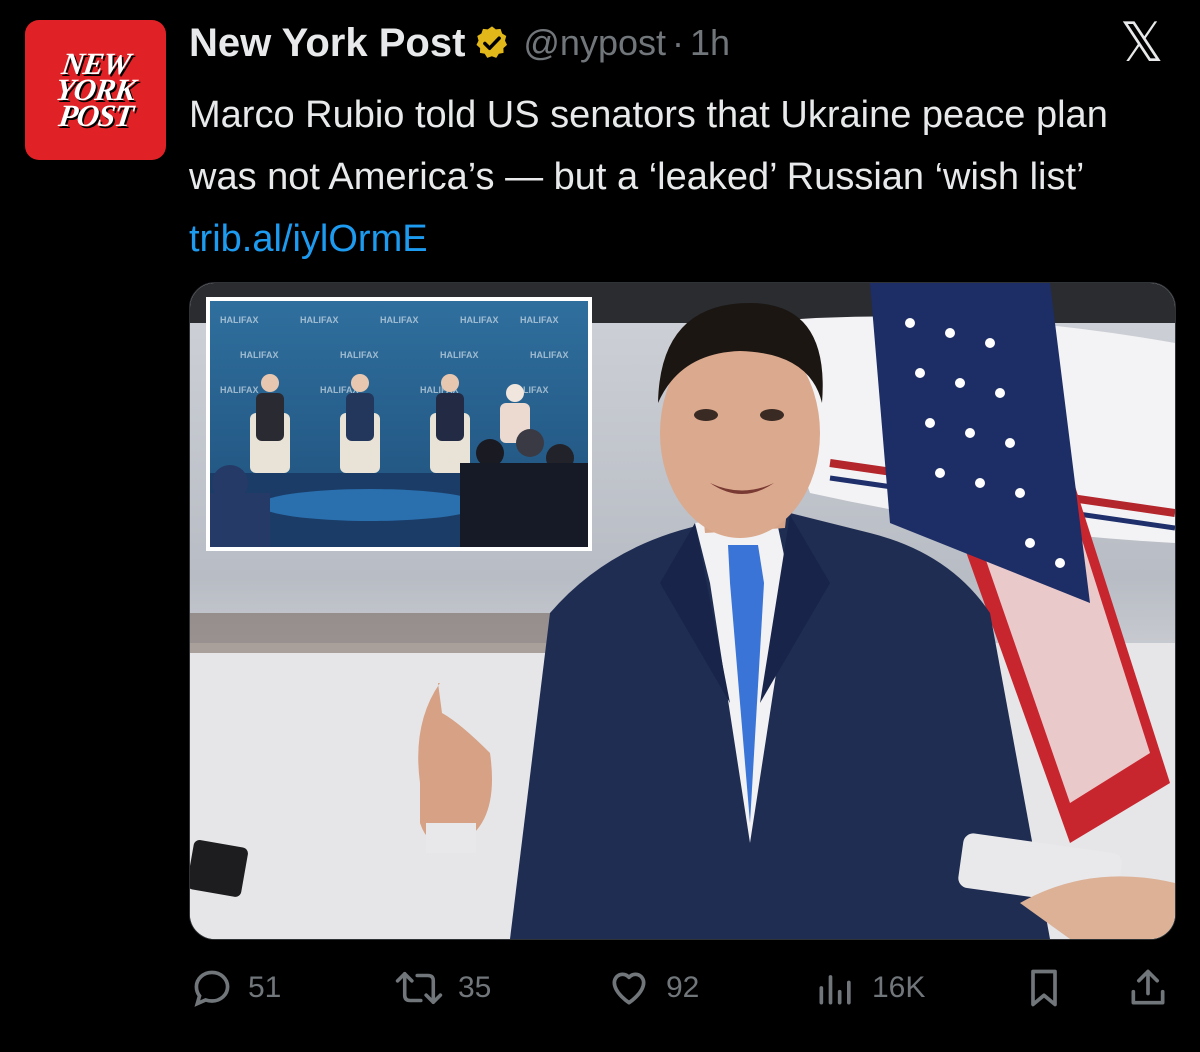 This screenshot has height=1052, width=1200. Describe the element at coordinates (710, 43) in the screenshot. I see `tweet-timestamp: 1h` at that location.